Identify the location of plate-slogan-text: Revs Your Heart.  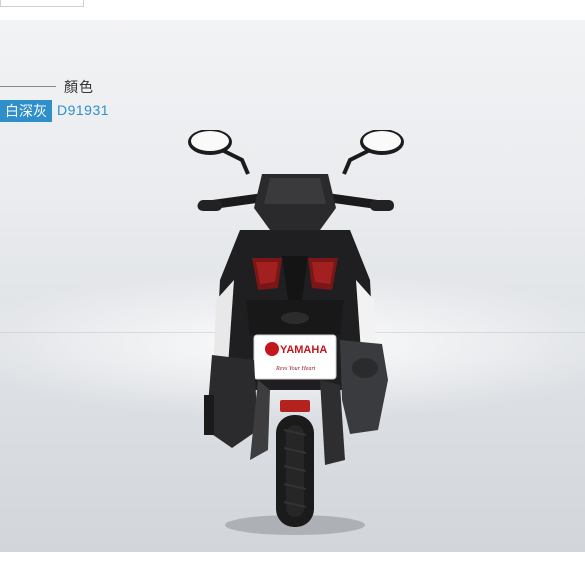
(295, 369).